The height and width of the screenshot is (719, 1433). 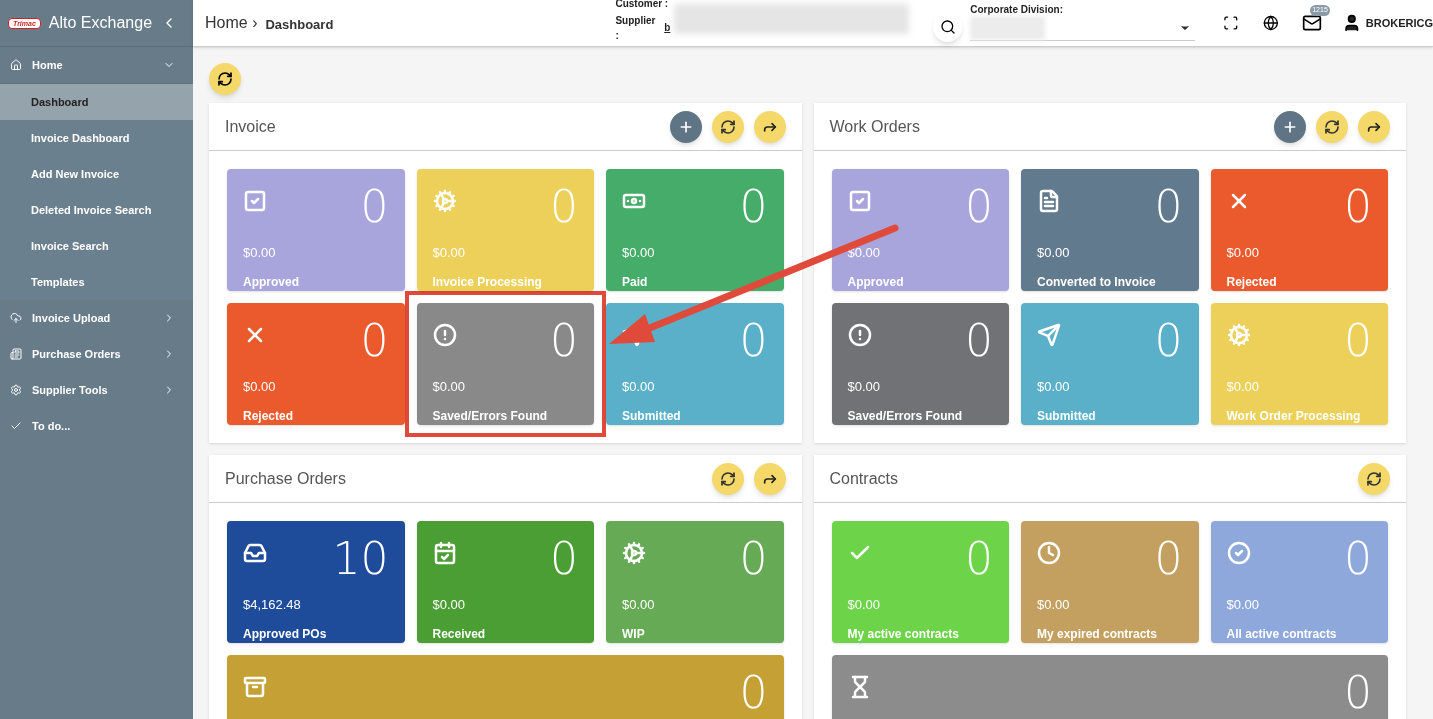 What do you see at coordinates (505, 582) in the screenshot?
I see `status-tile: 0 $0.00 Received` at bounding box center [505, 582].